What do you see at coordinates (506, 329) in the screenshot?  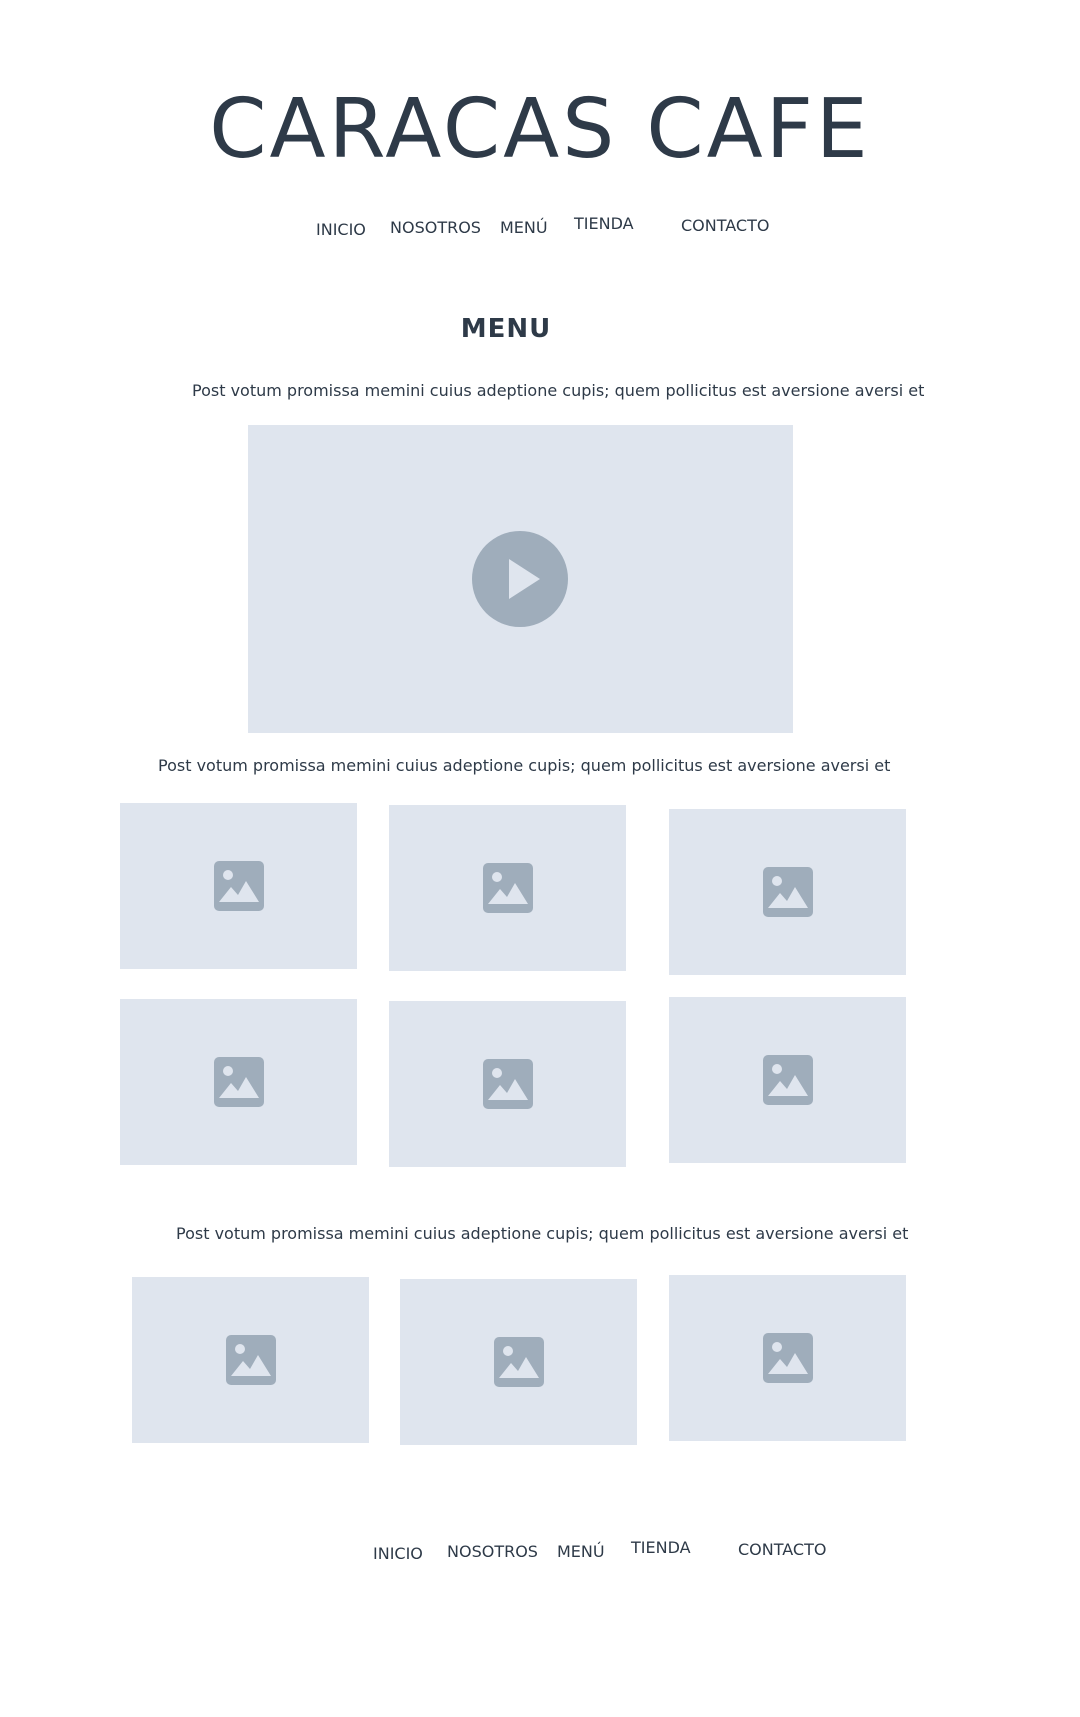 I see `section-heading: MENU` at bounding box center [506, 329].